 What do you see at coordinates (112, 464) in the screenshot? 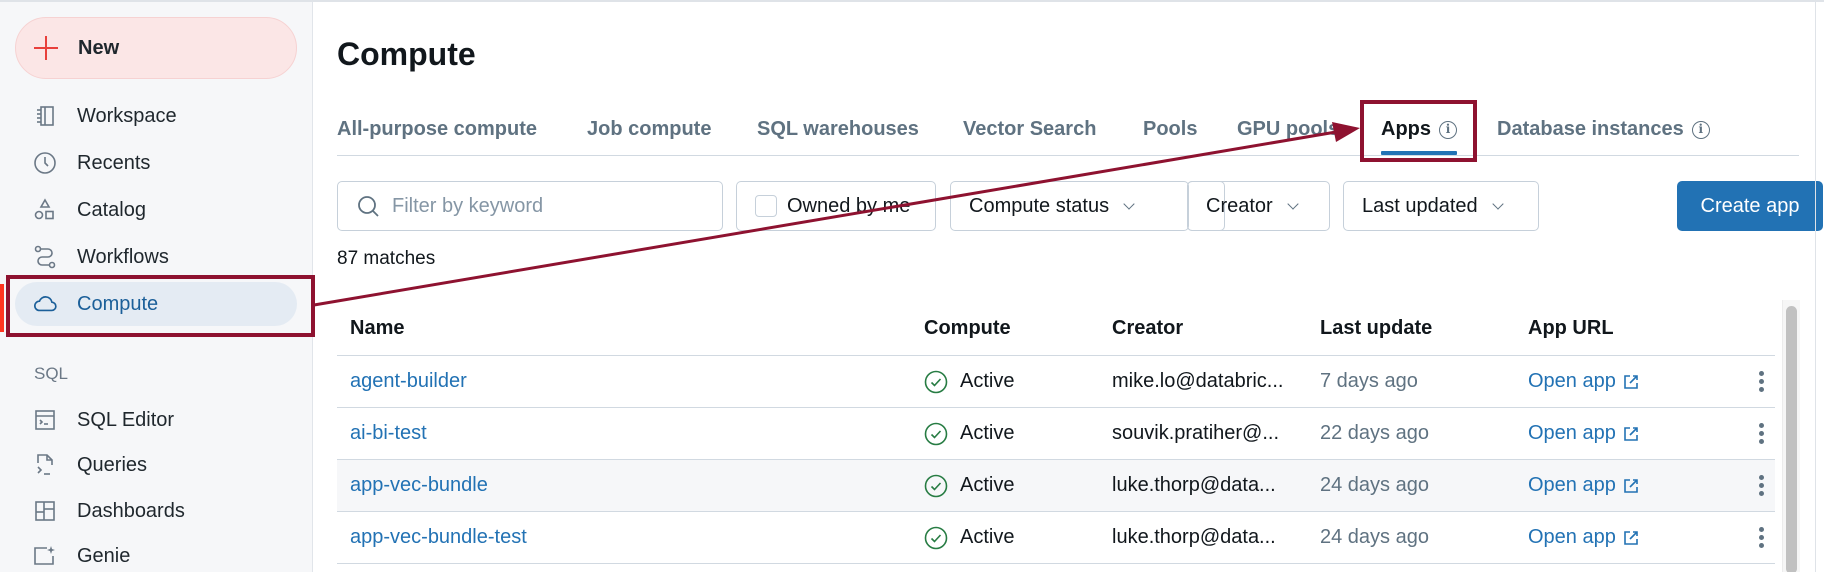
I see `sidebar-item-label: Queries` at bounding box center [112, 464].